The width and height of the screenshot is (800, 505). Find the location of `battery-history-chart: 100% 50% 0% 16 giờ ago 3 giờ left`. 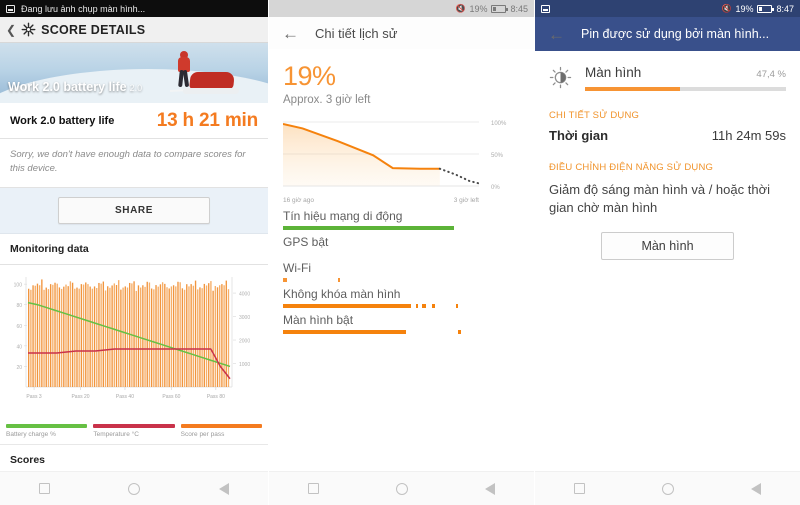

battery-history-chart: 100% 50% 0% 16 giờ ago 3 giờ left is located at coordinates (401, 160).